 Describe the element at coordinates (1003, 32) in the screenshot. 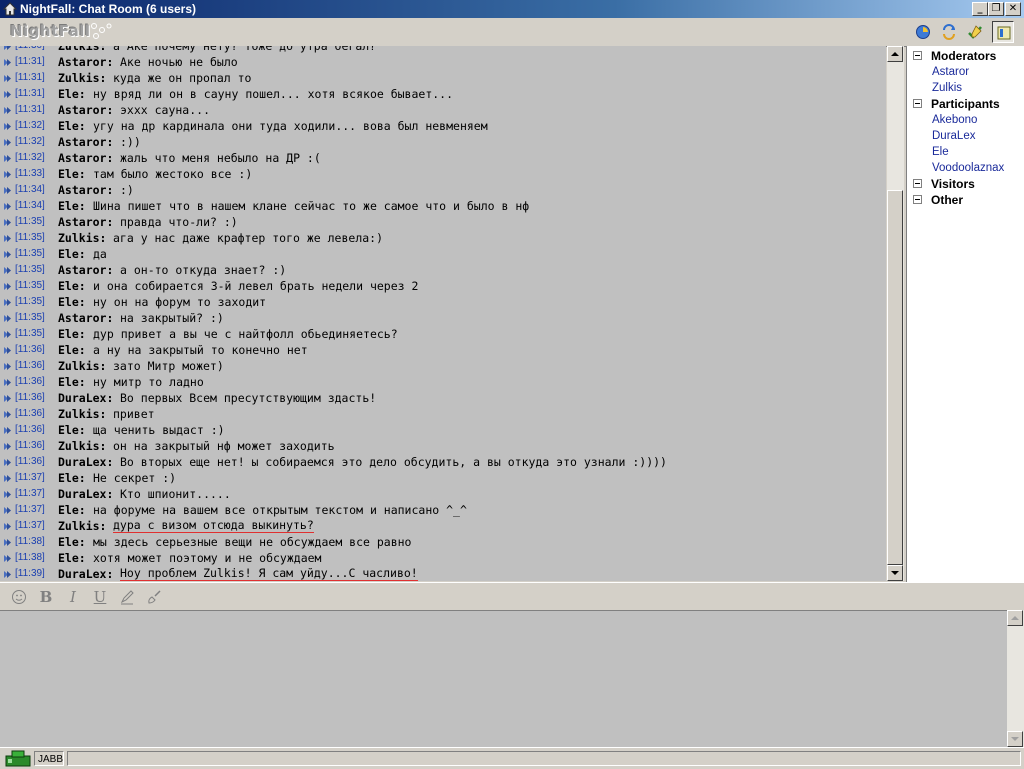

I see `user-list-button` at that location.